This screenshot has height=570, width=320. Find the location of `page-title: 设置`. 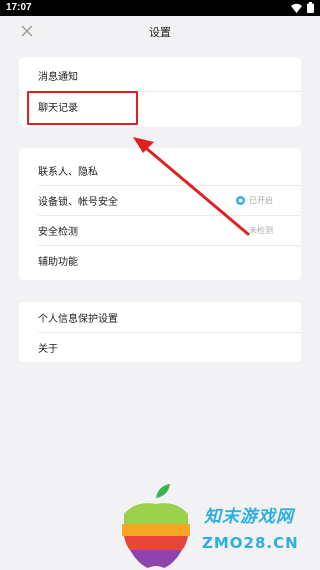

page-title: 设置 is located at coordinates (160, 32).